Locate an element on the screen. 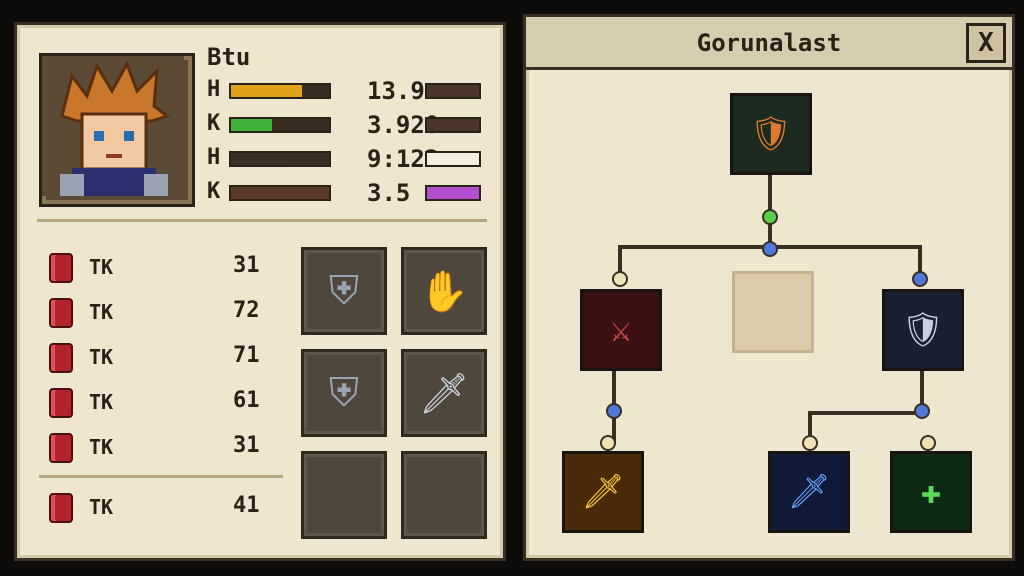  chest-armor-icon: ⛨ is located at coordinates (344, 291).